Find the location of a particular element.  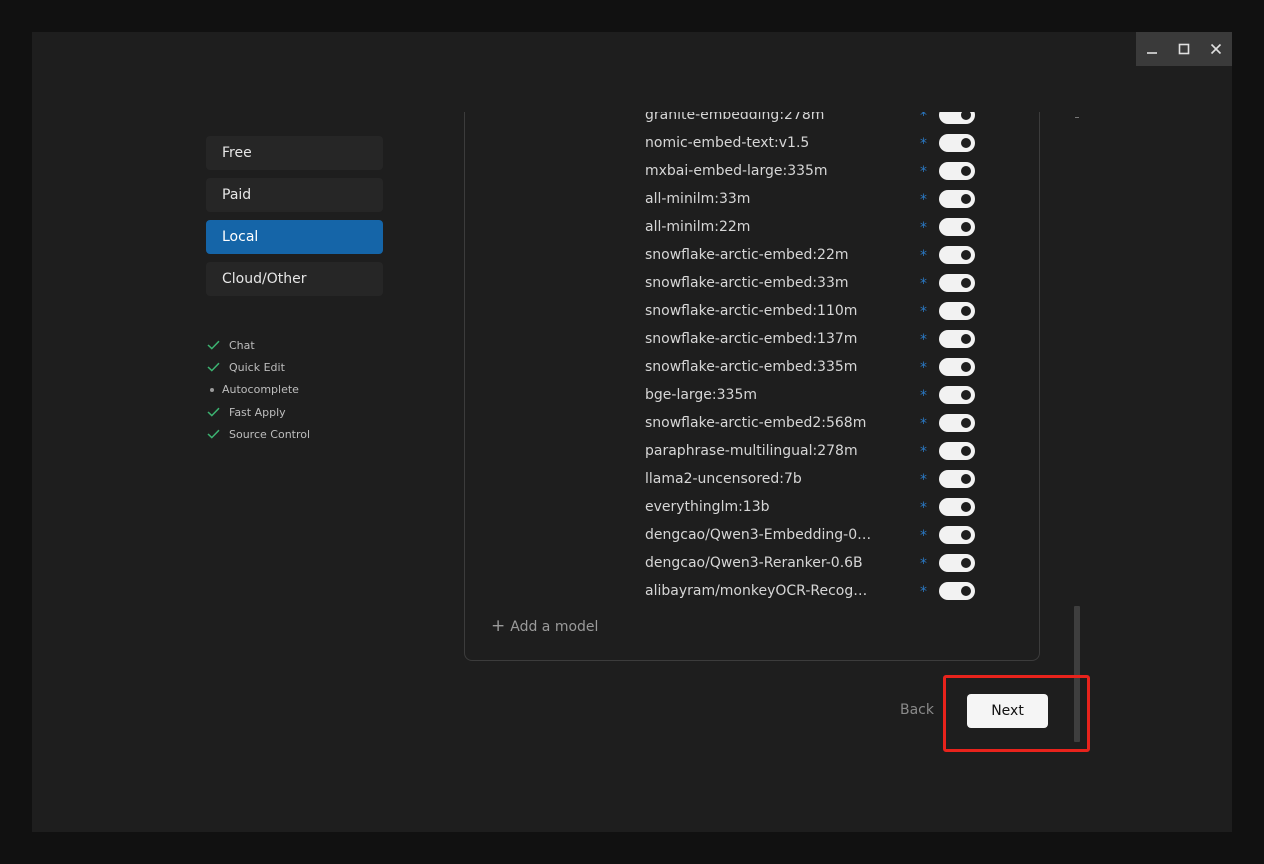

feature-source-control: Source Control is located at coordinates (258, 434).